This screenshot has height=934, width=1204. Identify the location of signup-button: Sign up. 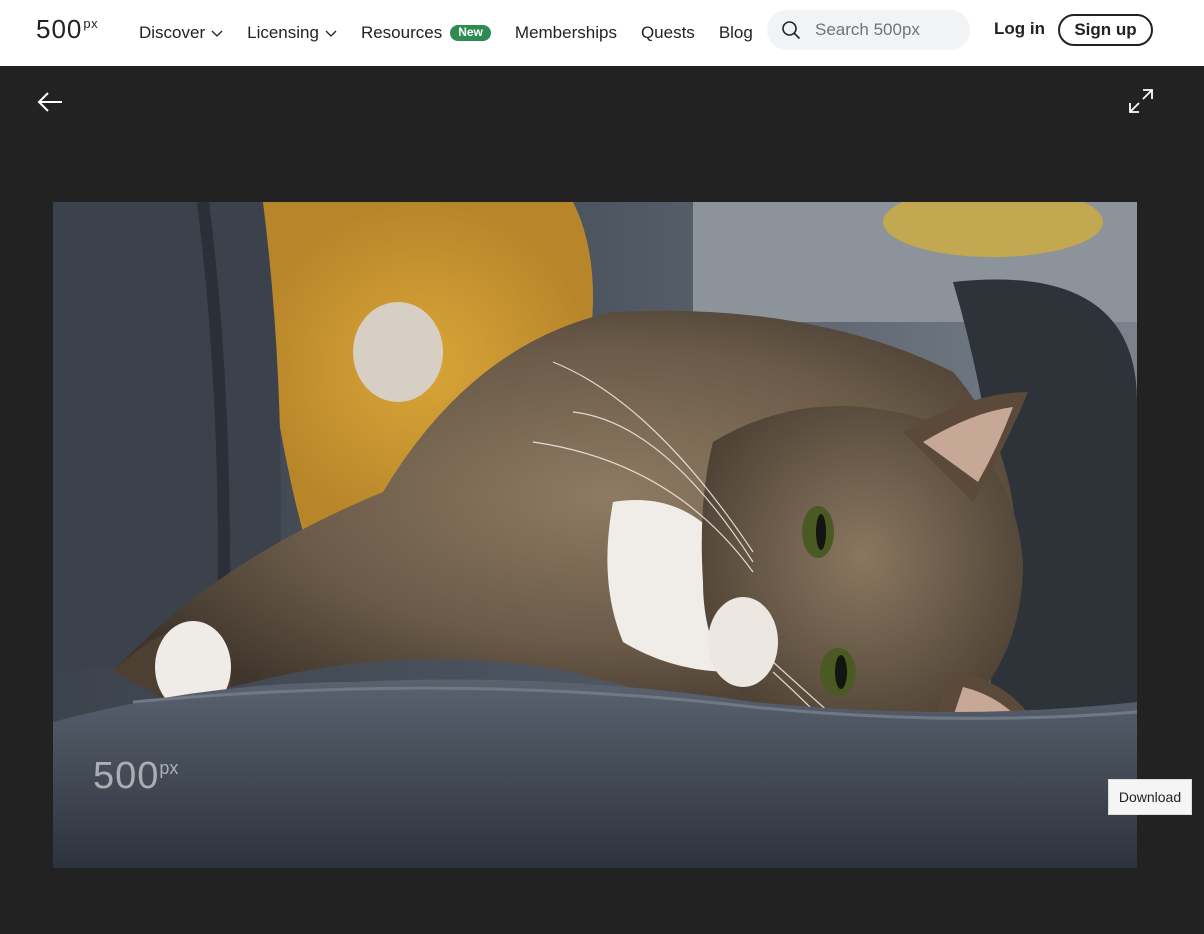
(1105, 30).